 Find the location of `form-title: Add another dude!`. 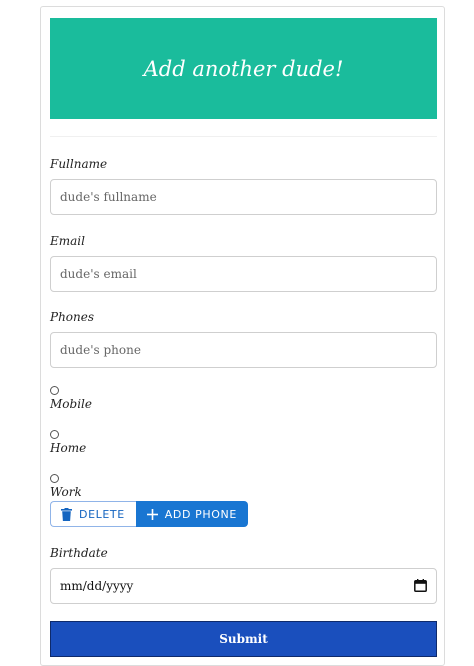

form-title: Add another dude! is located at coordinates (243, 68).